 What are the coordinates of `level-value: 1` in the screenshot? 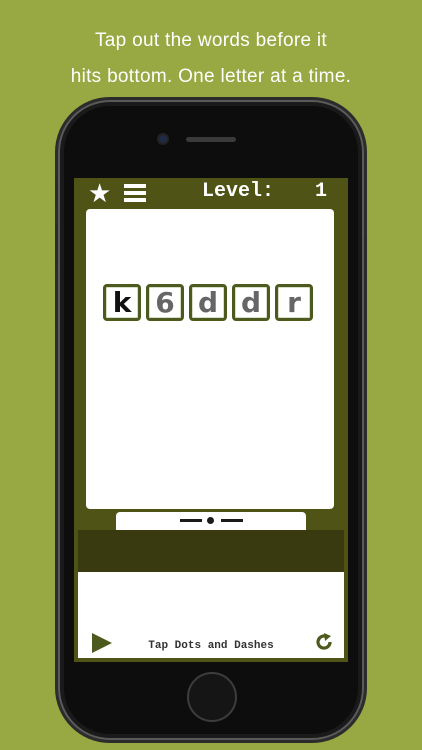 It's located at (321, 191).